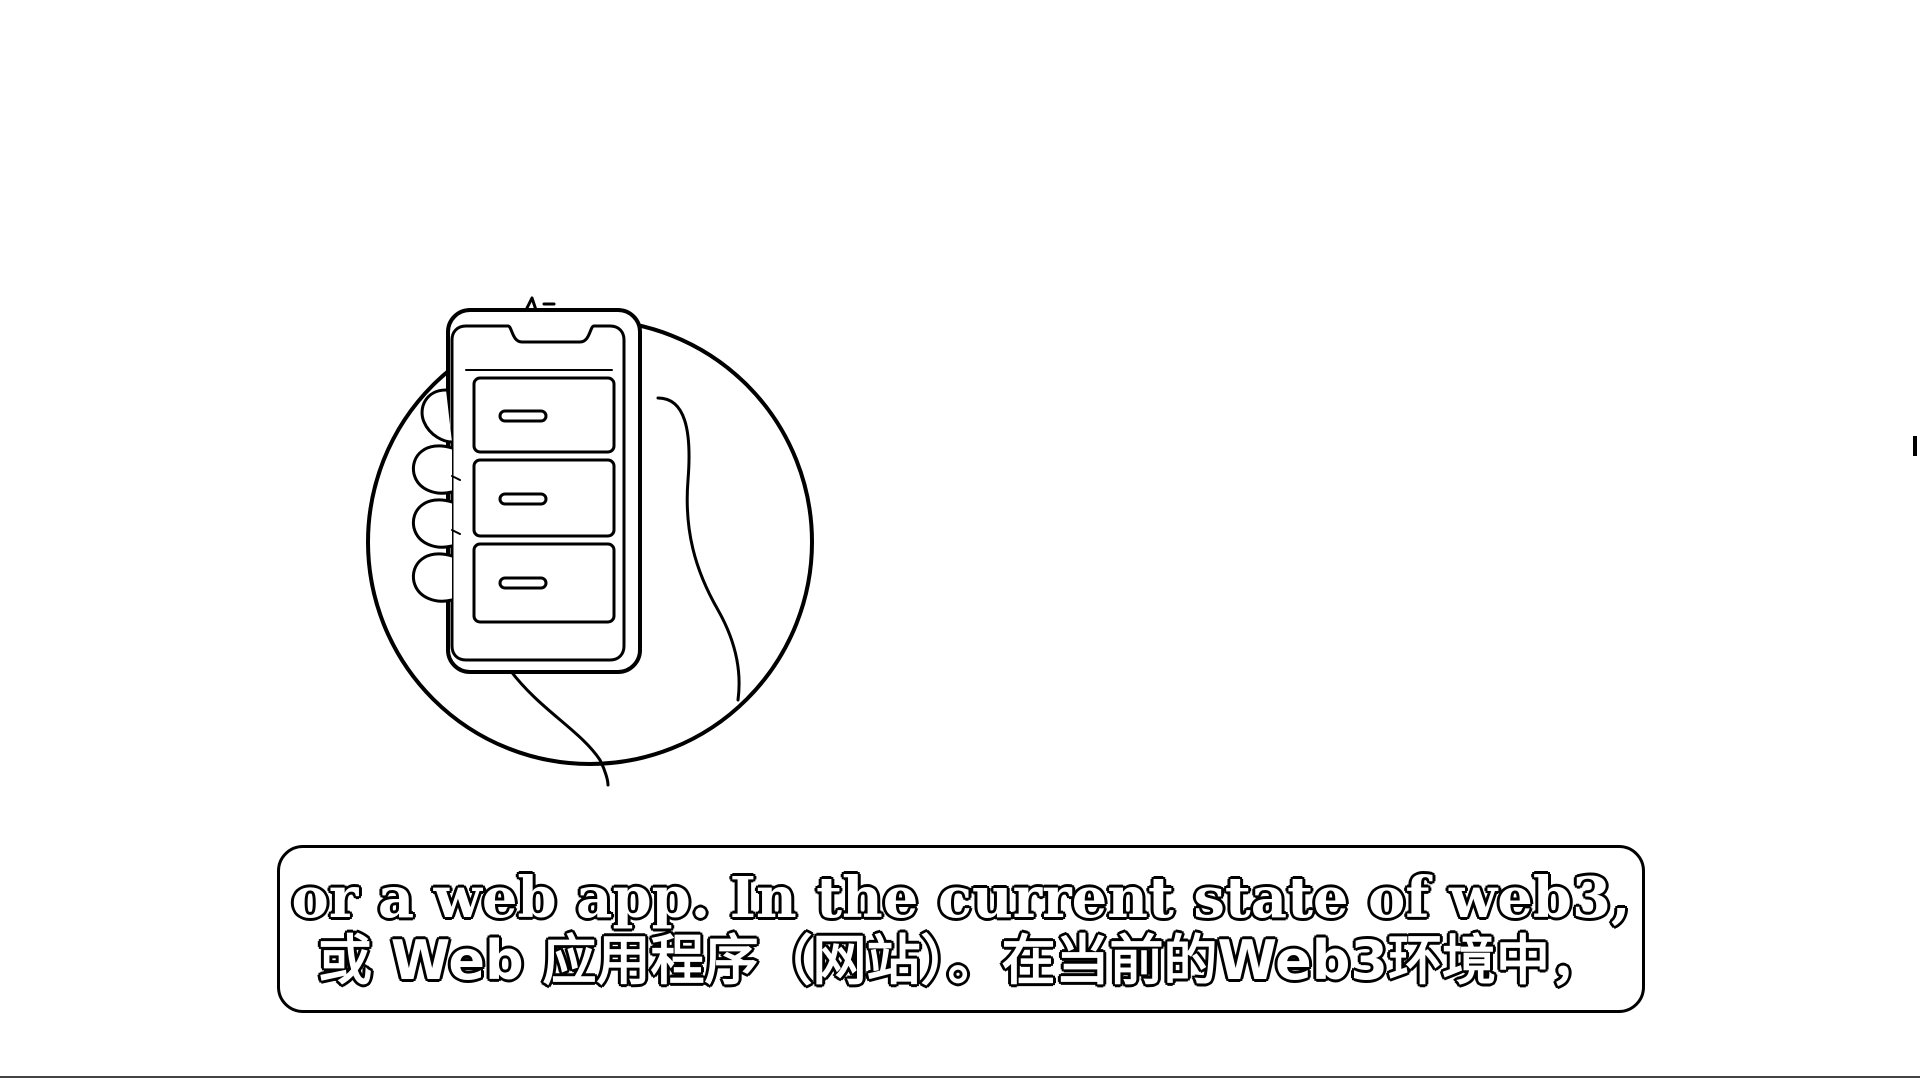 This screenshot has width=1920, height=1080. Describe the element at coordinates (960, 961) in the screenshot. I see `subtitle-chinese: 或 Web 应用程序（网站）。在当前的Web3环境中，` at that location.